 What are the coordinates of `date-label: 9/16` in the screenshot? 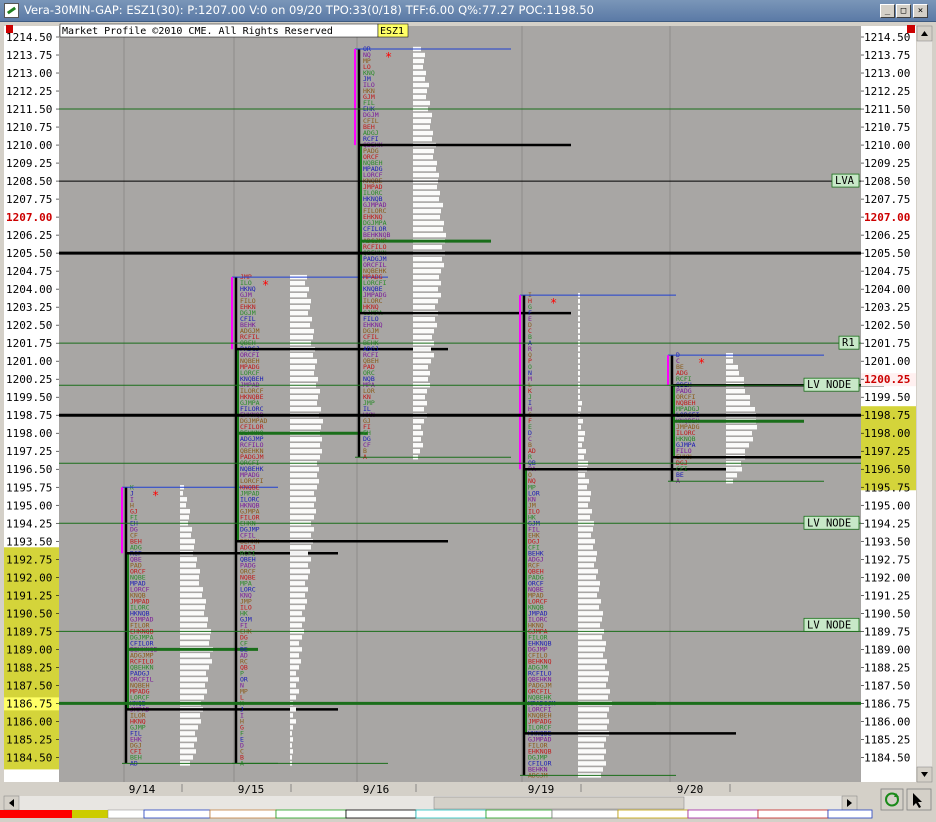 It's located at (376, 789).